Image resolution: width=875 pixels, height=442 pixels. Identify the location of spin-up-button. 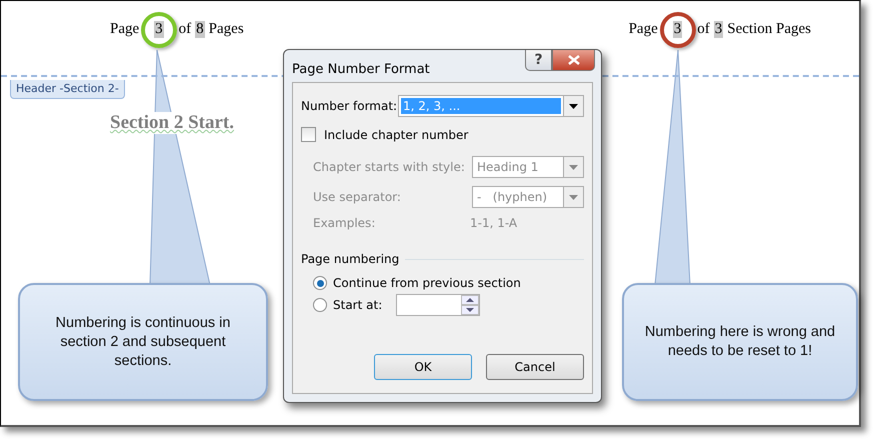
(470, 300).